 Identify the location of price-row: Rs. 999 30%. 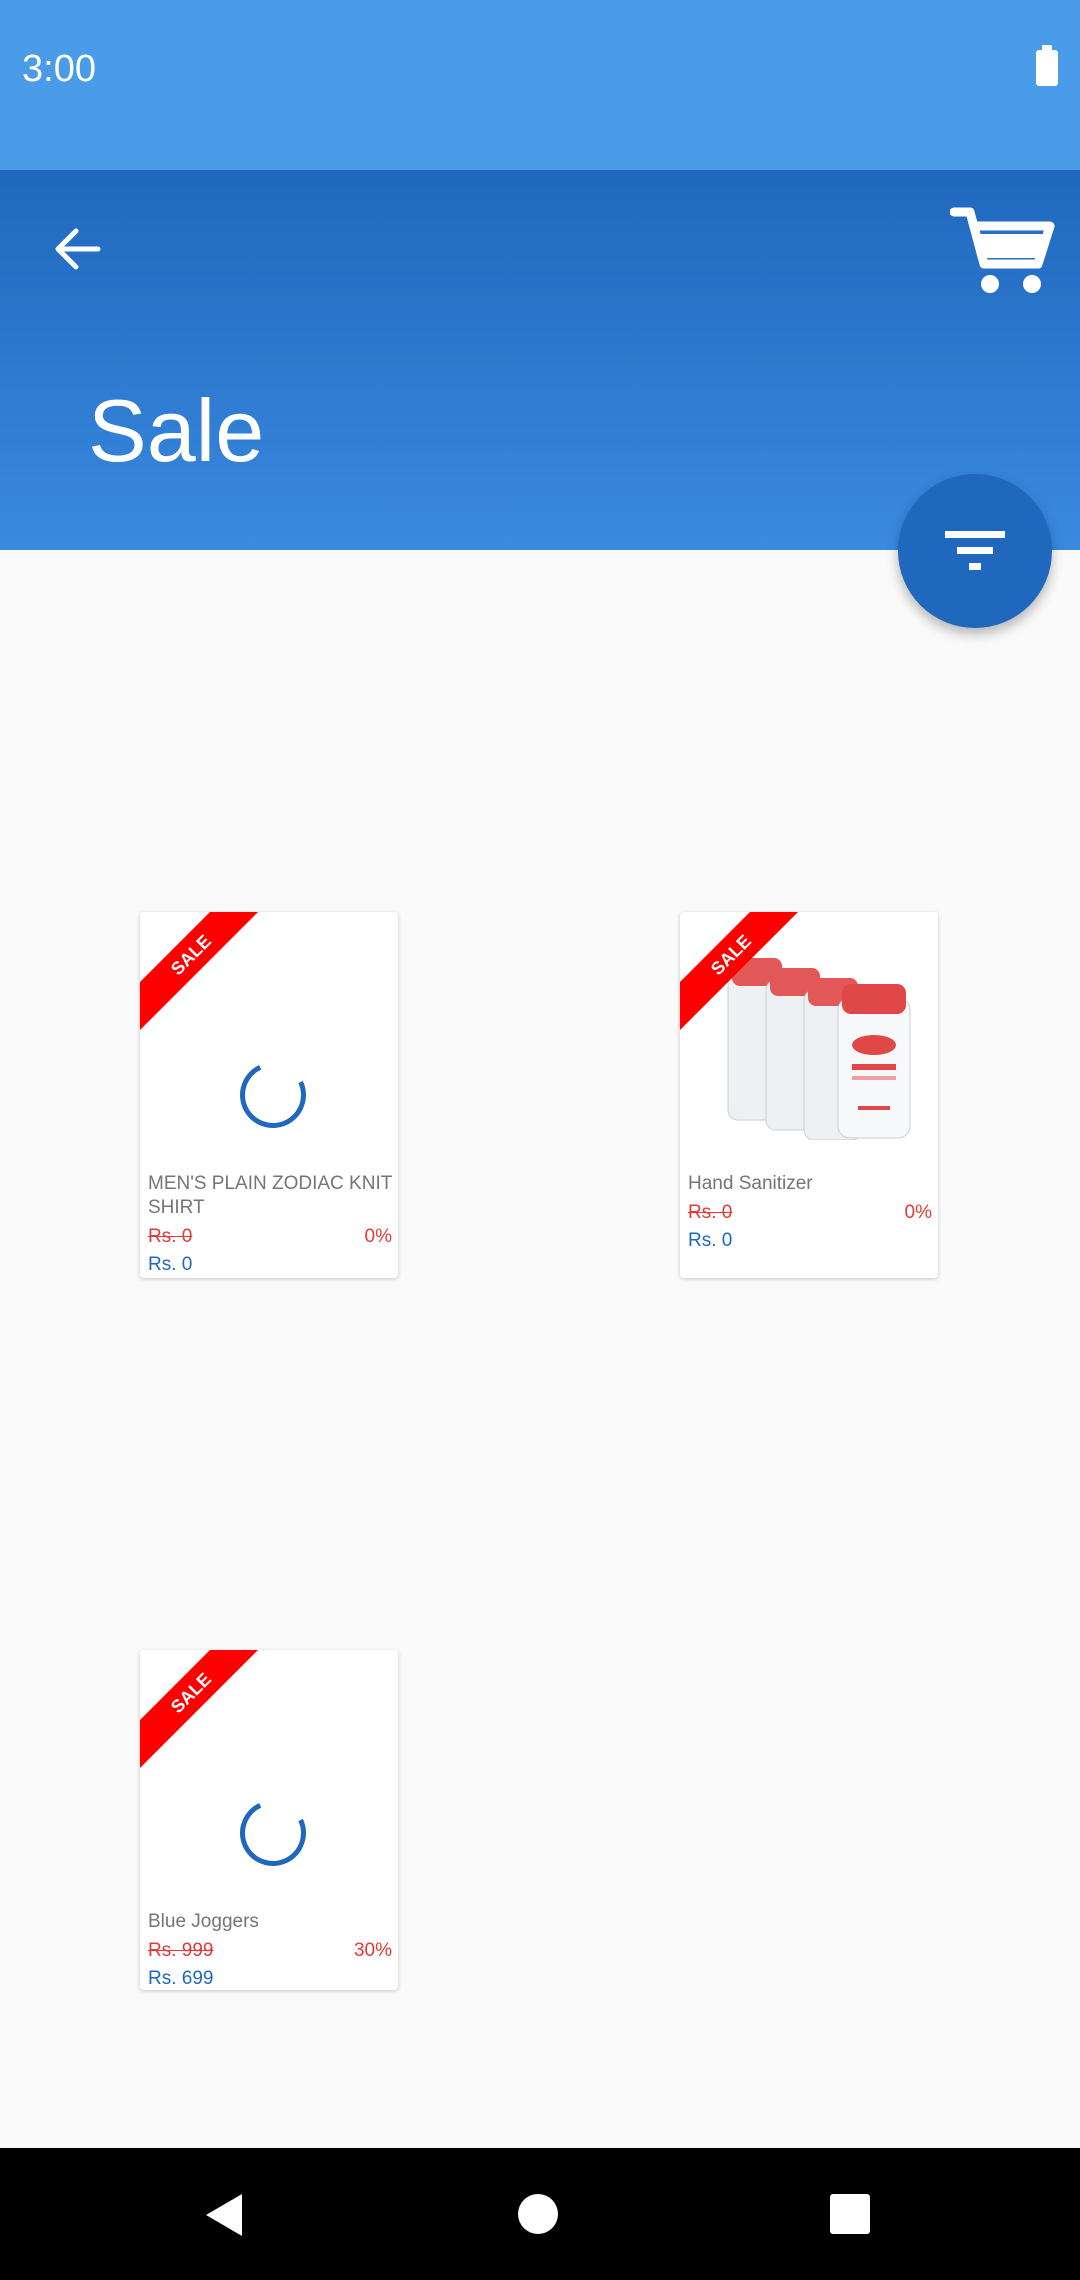
(270, 1951).